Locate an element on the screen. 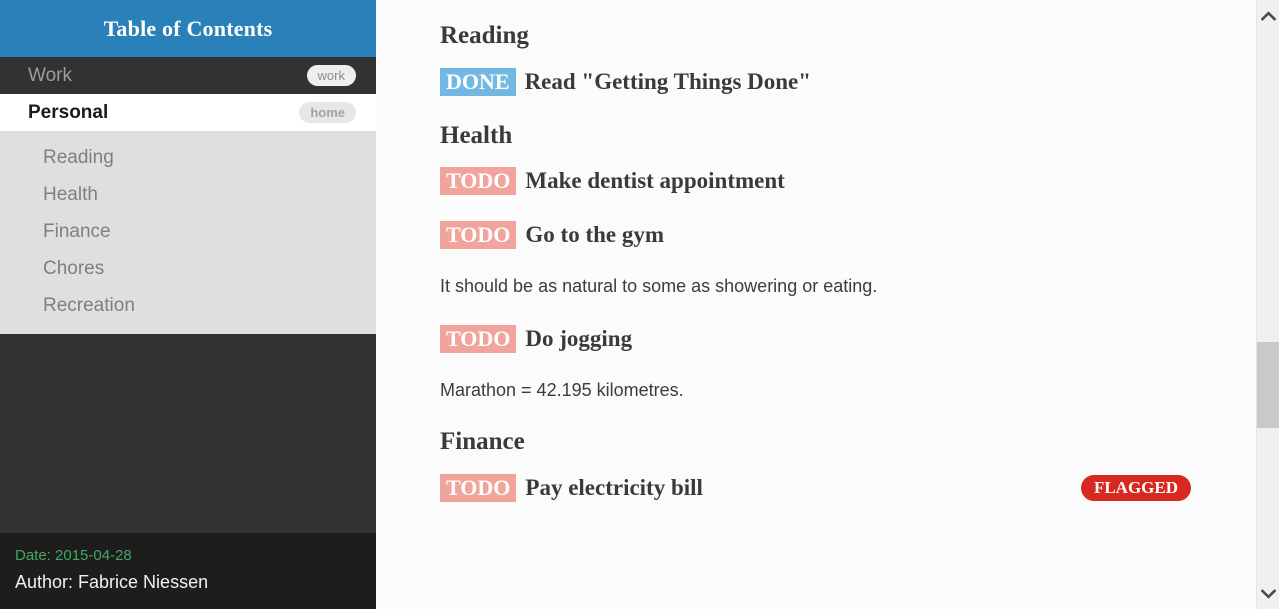  task-left: TODO Pay electricity bill is located at coordinates (571, 487).